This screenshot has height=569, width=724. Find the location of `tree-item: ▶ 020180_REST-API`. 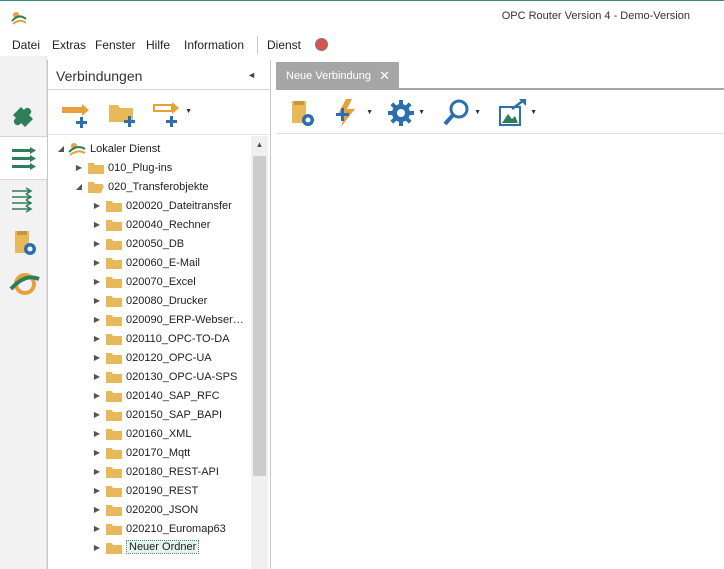

tree-item: ▶ 020180_REST-API is located at coordinates (149, 472).